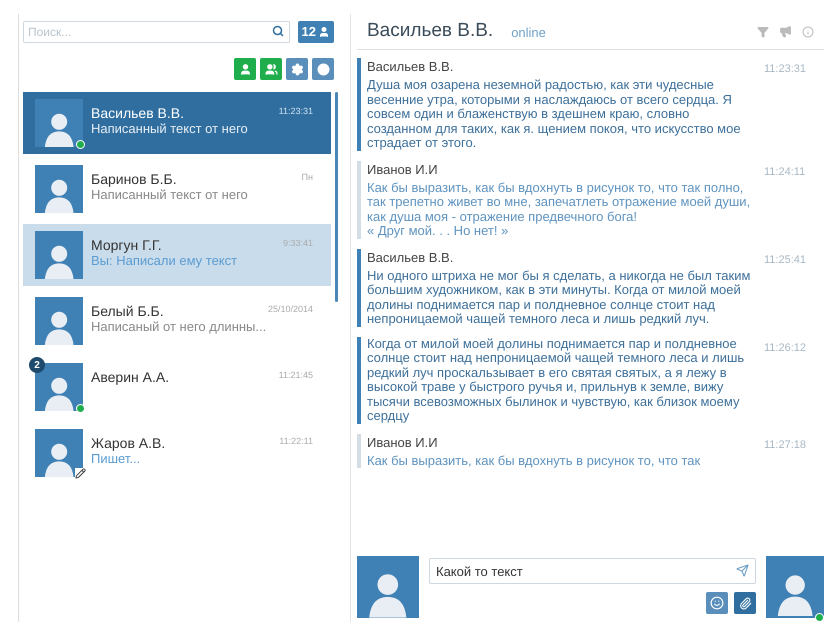 The height and width of the screenshot is (628, 830). I want to click on settings-icon, so click(297, 69).